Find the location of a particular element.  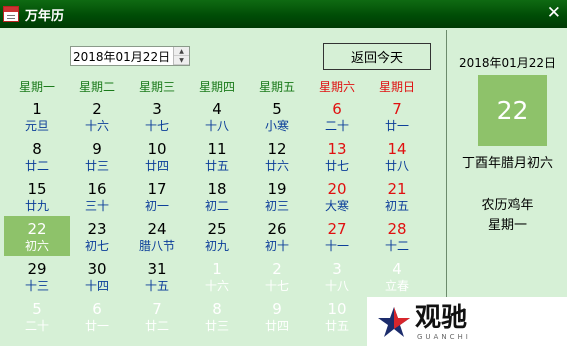

lunar-day: 初二 is located at coordinates (216, 206).